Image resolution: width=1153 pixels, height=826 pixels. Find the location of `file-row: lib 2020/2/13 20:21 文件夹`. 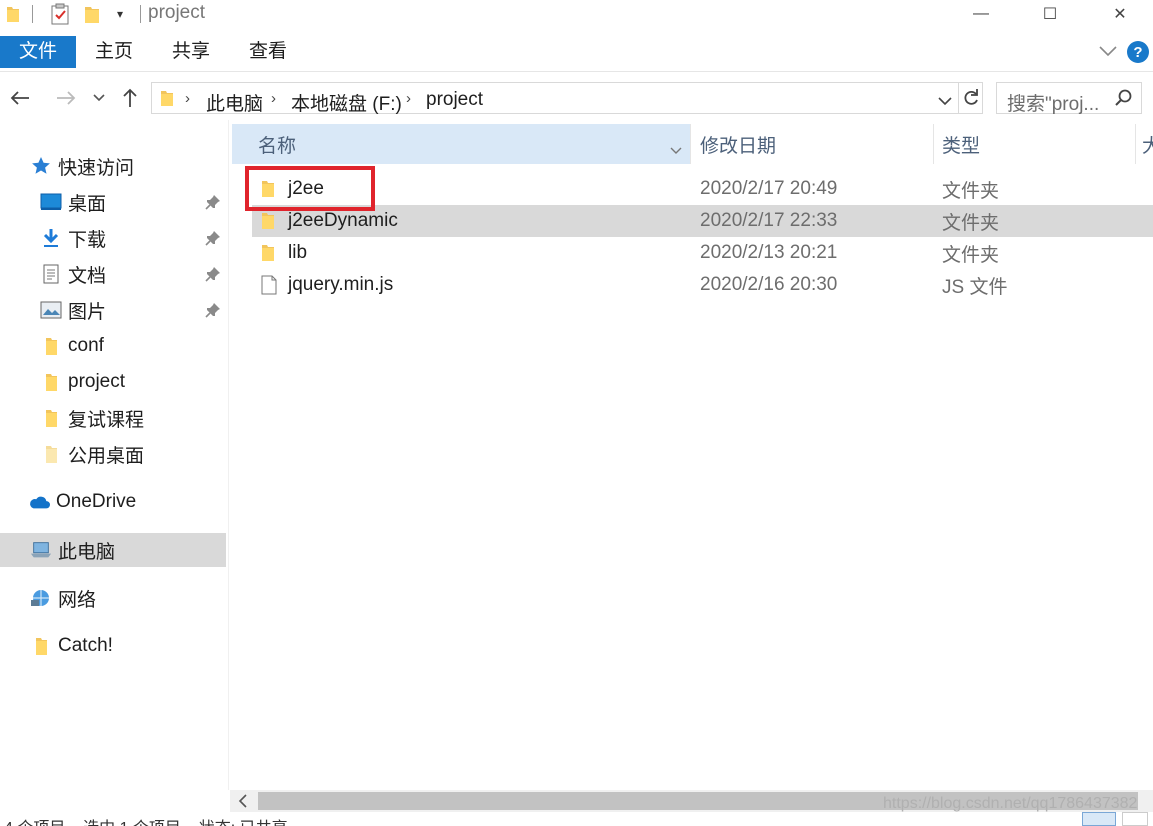

file-row: lib 2020/2/13 20:21 文件夹 is located at coordinates (702, 253).